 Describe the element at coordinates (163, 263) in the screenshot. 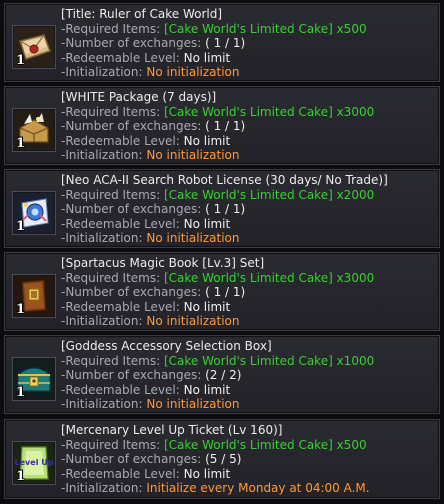

I see `item-title: [Spartacus Magic Book [Lv.3] Set]` at that location.